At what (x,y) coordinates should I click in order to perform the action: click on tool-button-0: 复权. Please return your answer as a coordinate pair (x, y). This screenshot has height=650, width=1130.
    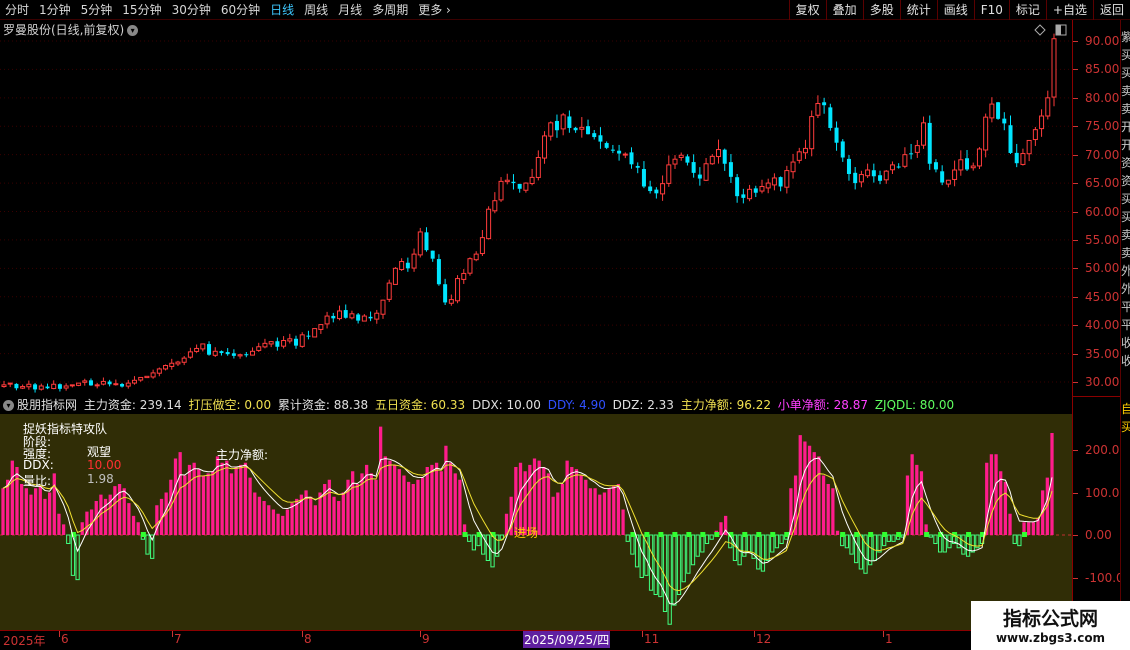
    Looking at the image, I should click on (807, 10).